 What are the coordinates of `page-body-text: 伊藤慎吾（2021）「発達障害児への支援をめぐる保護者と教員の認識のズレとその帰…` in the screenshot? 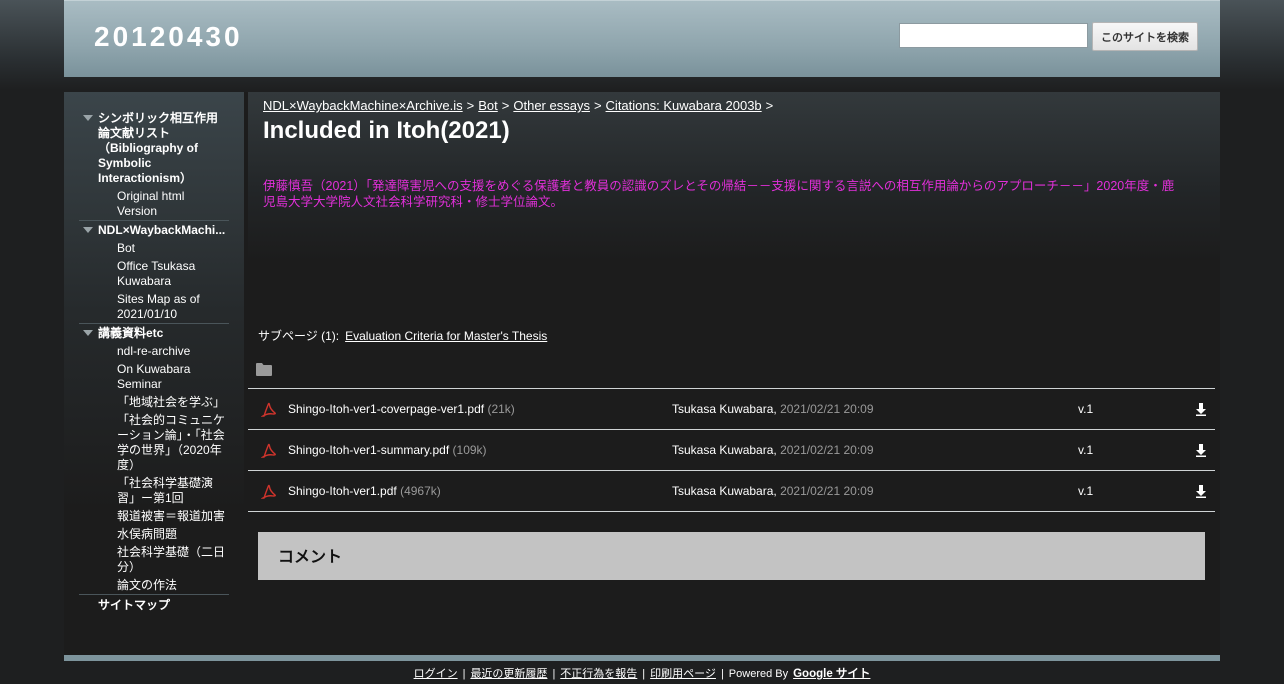 It's located at (719, 194).